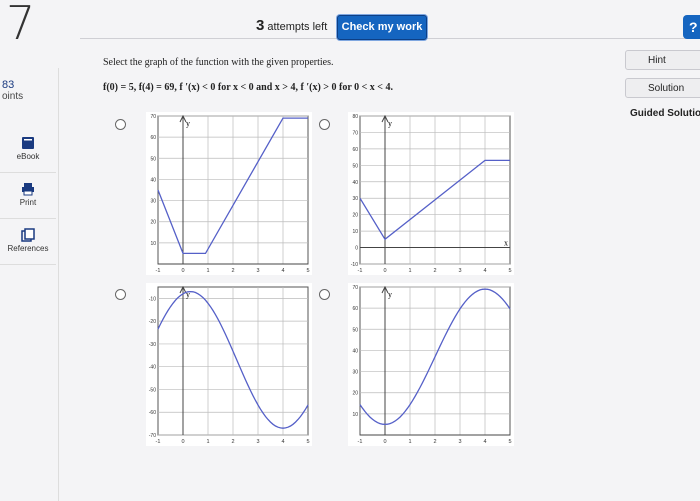 Image resolution: width=700 pixels, height=501 pixels. I want to click on hint-button: Hint, so click(662, 60).